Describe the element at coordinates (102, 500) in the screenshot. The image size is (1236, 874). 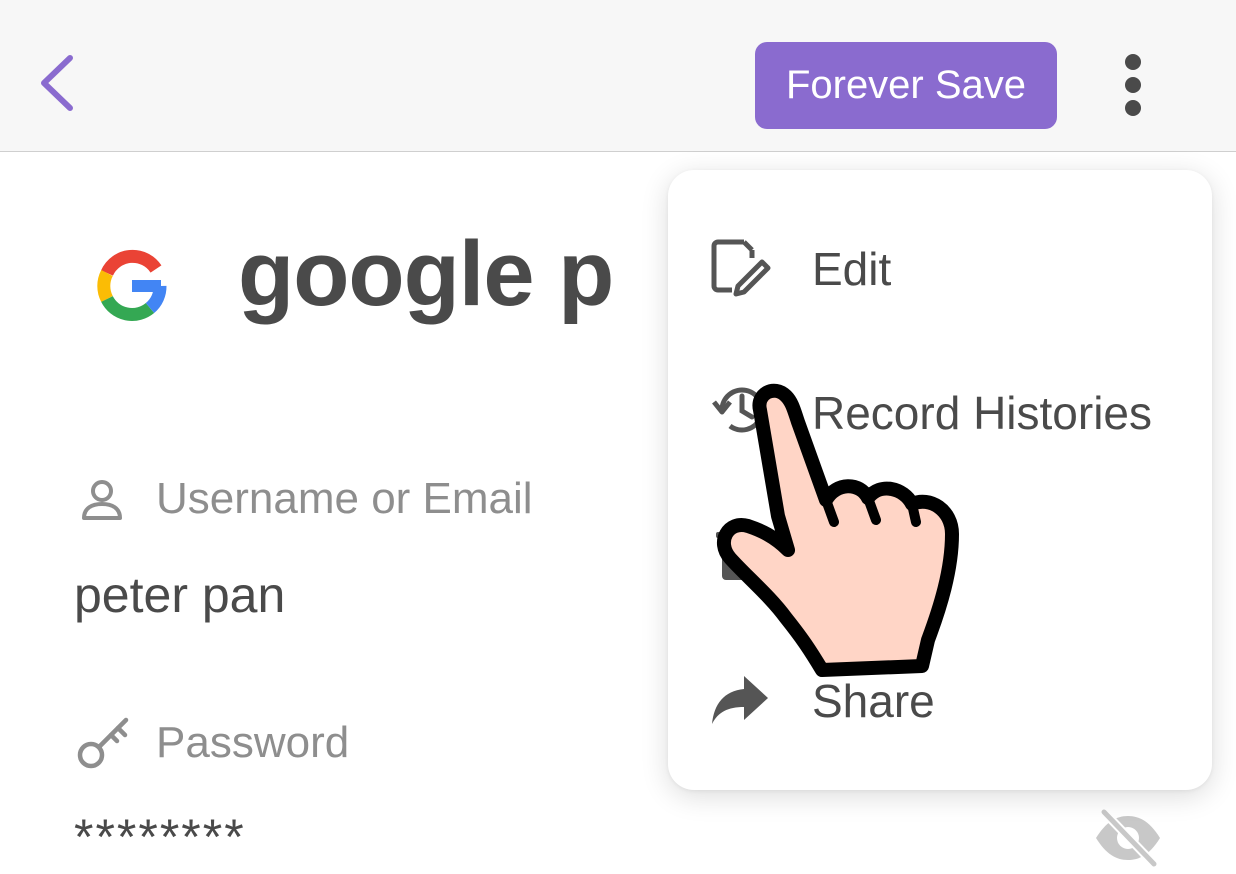
I see `user-icon` at that location.